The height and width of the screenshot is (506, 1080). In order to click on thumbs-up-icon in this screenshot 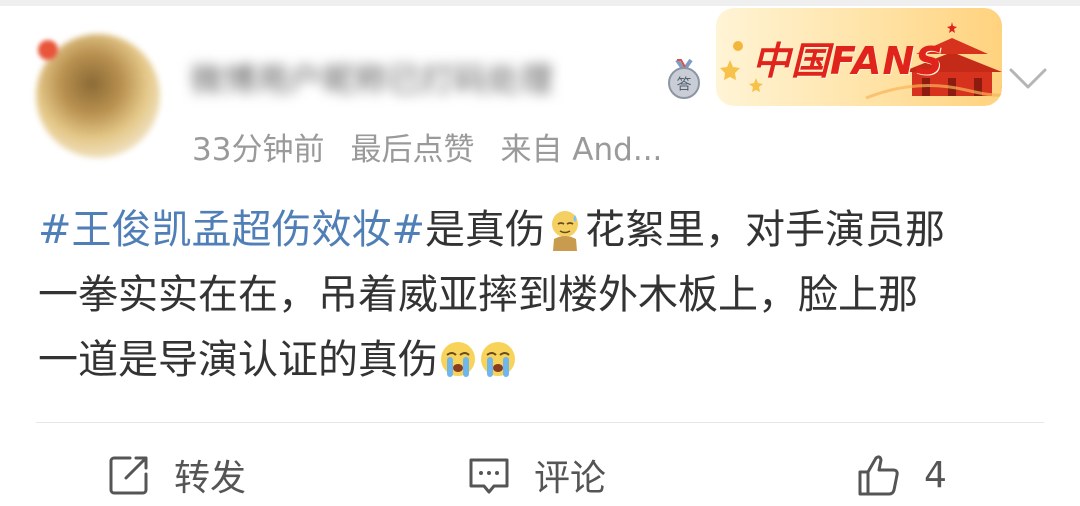, I will do `click(878, 475)`.